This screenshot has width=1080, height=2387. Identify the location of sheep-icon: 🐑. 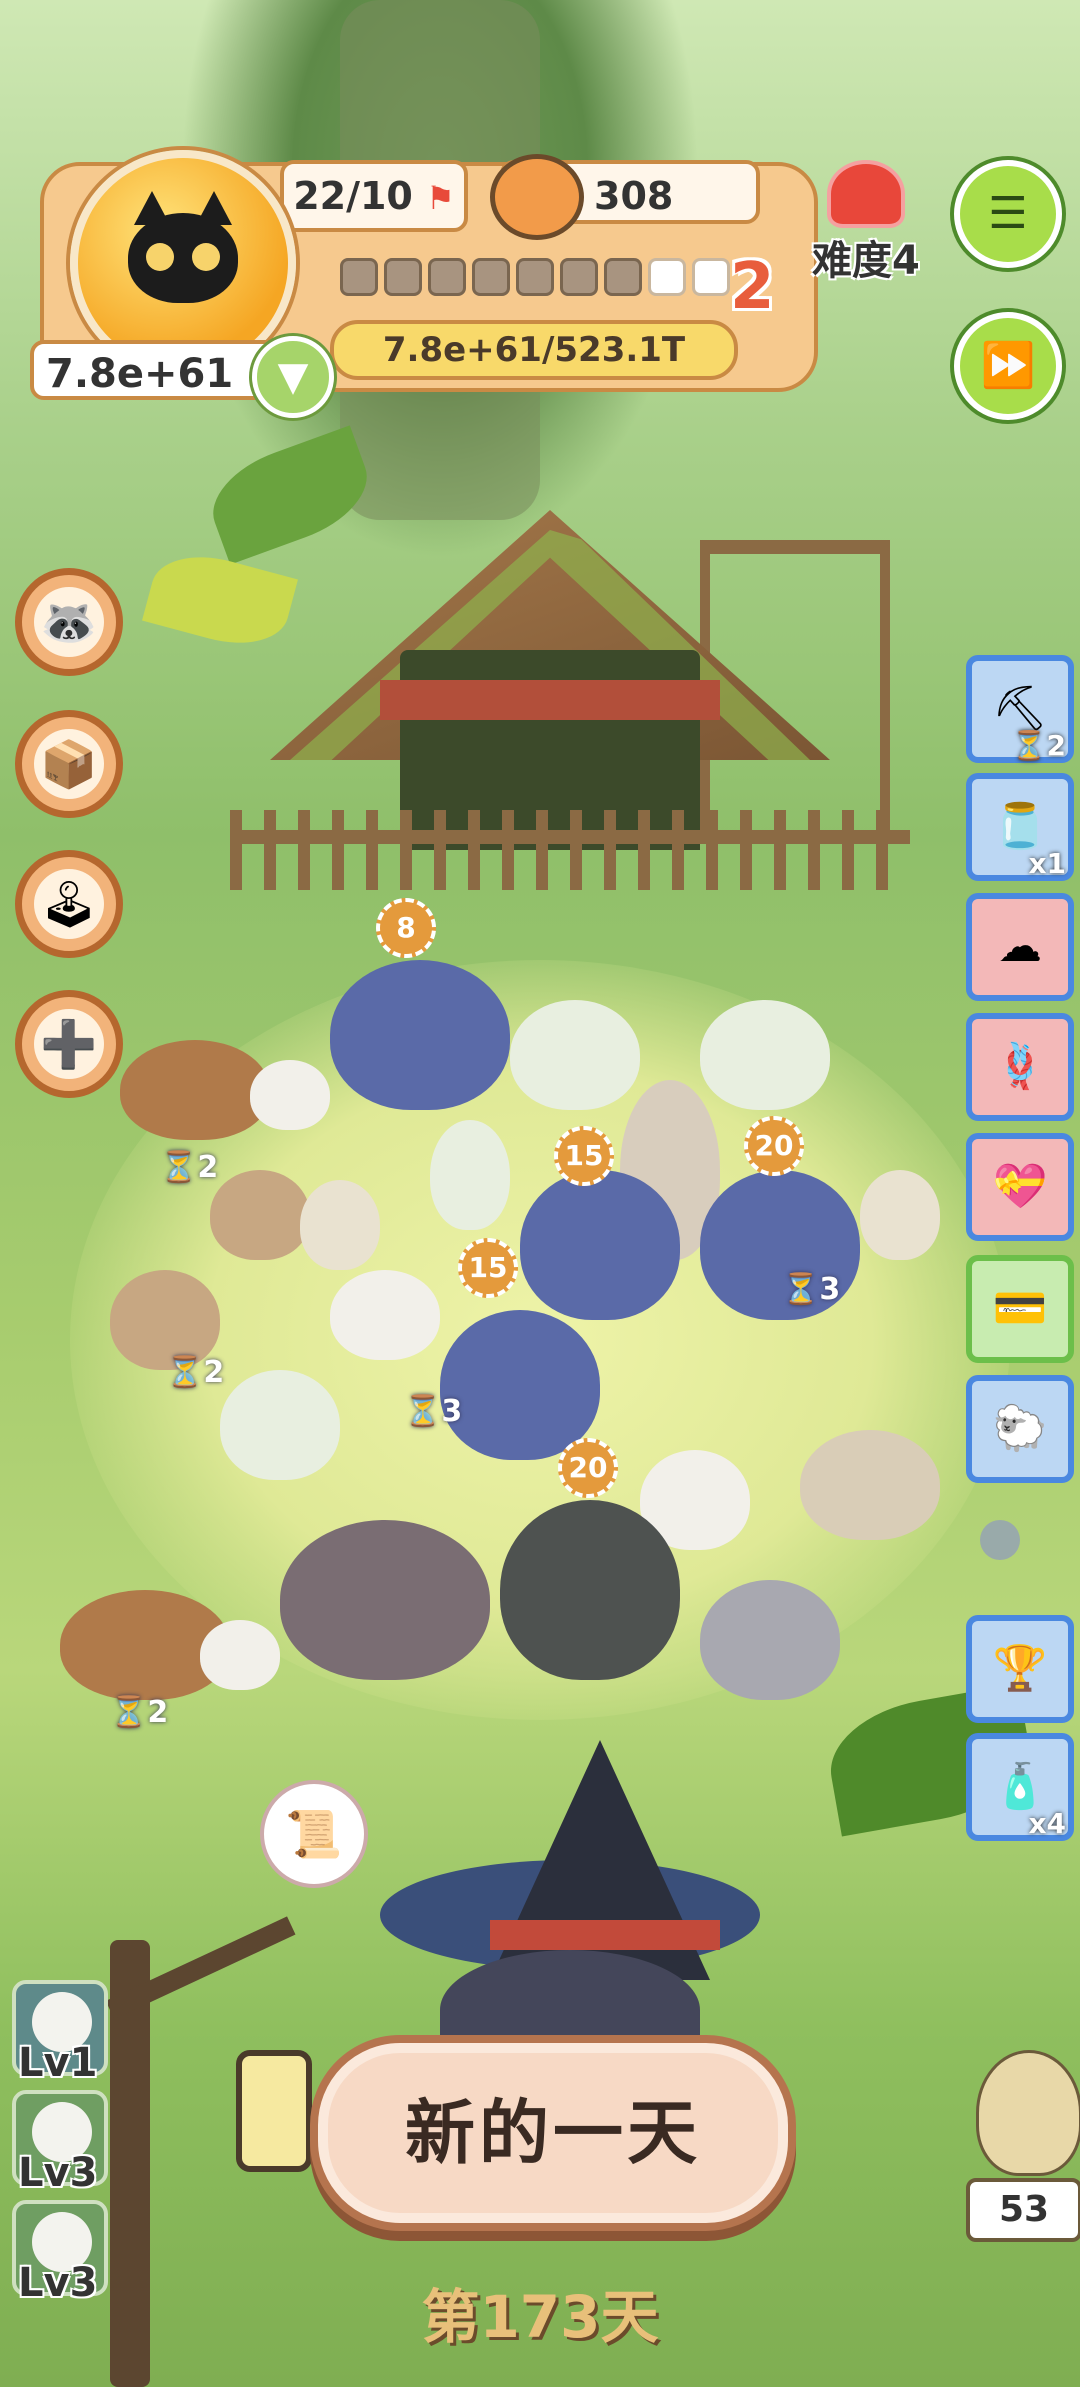
(1020, 1428).